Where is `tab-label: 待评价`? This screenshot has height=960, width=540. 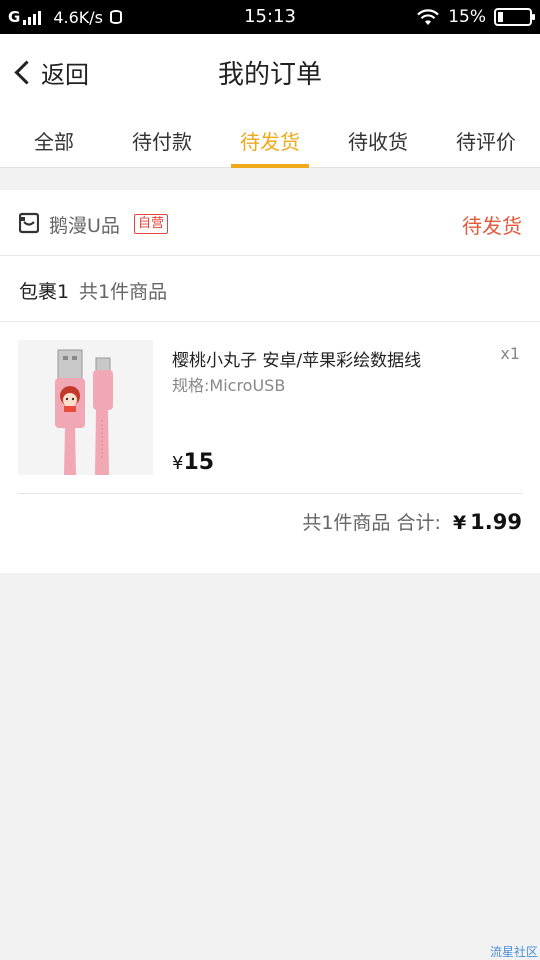
tab-label: 待评价 is located at coordinates (486, 142).